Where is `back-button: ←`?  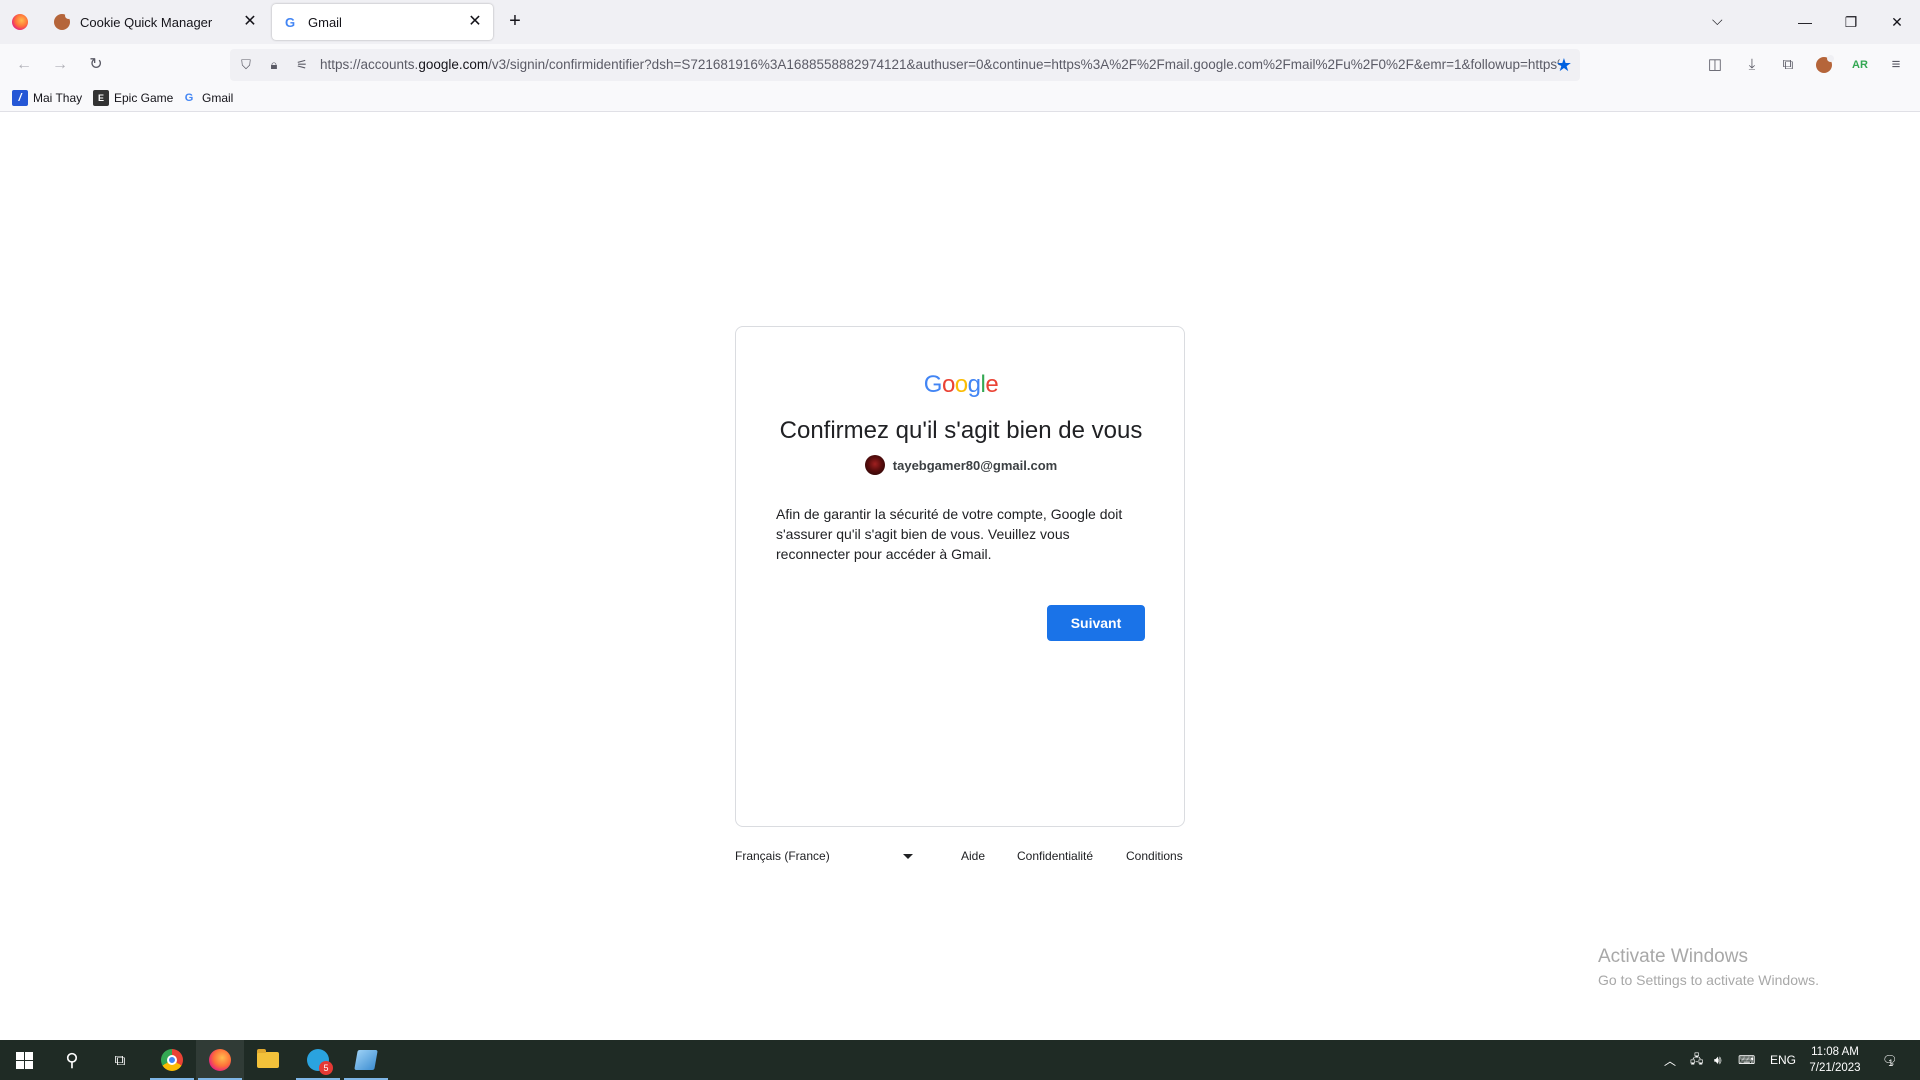
back-button: ← is located at coordinates (24, 65).